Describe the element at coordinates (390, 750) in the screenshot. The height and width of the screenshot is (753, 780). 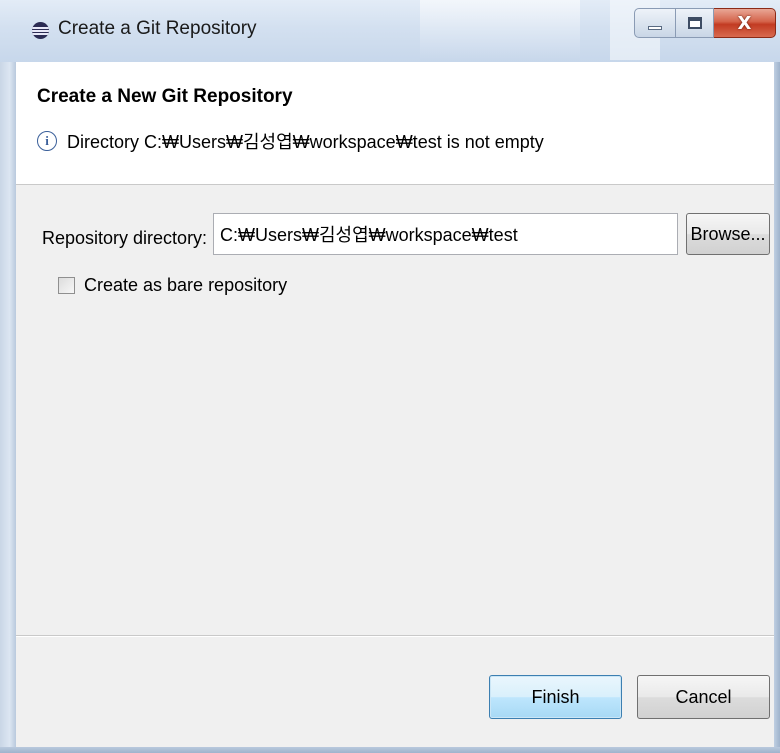
I see `window-frame-bottom` at that location.